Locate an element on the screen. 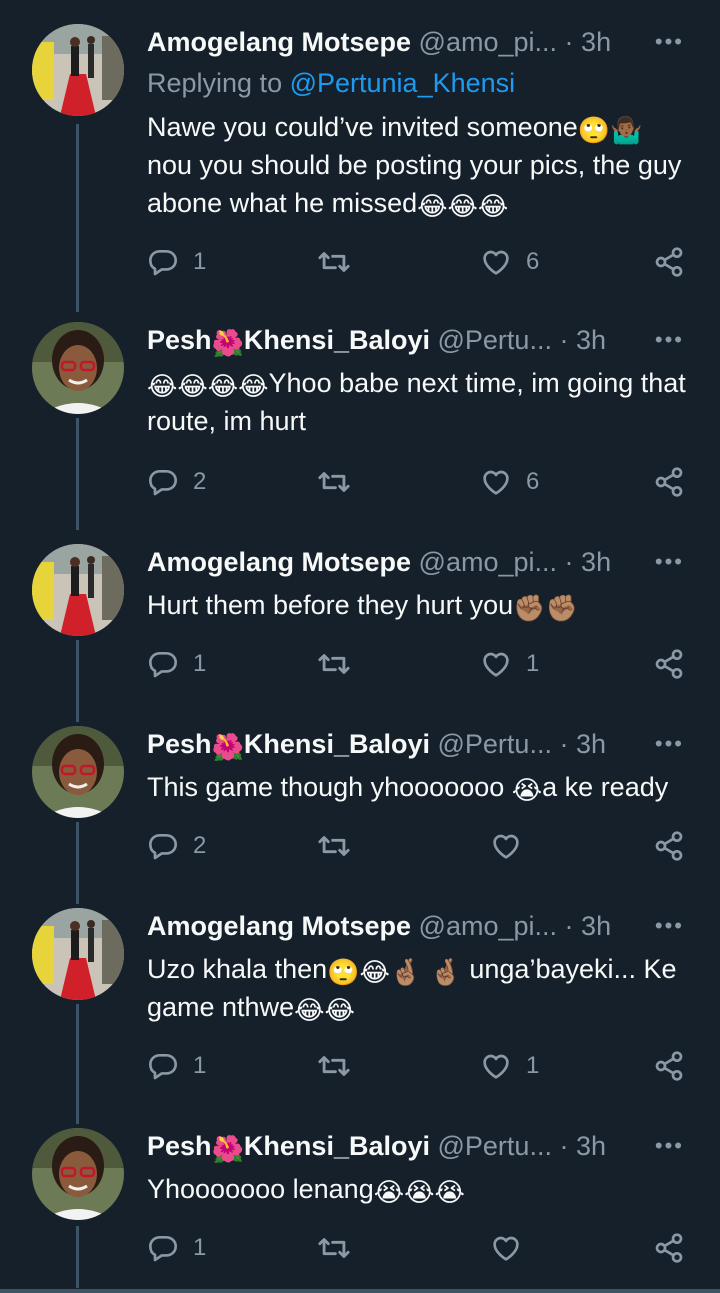 The height and width of the screenshot is (1293, 720). tweet-text-part: This game though yhooooooo is located at coordinates (329, 787).